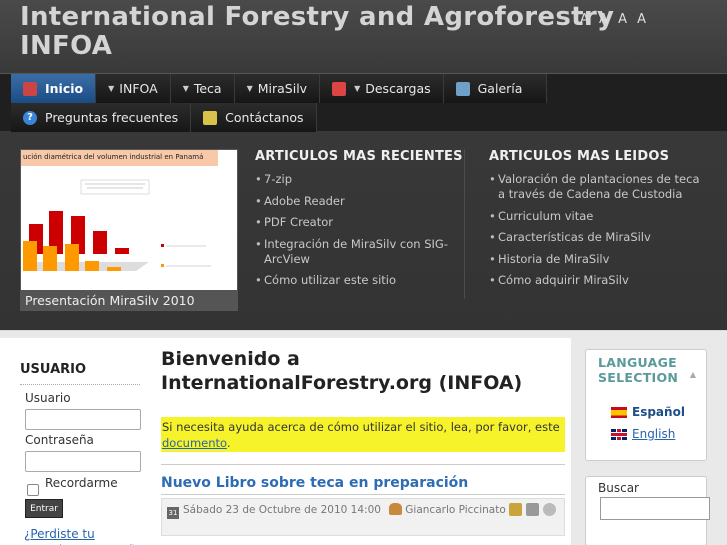  I want to click on popular-article-link: Características de MiraSilv, so click(599, 237).